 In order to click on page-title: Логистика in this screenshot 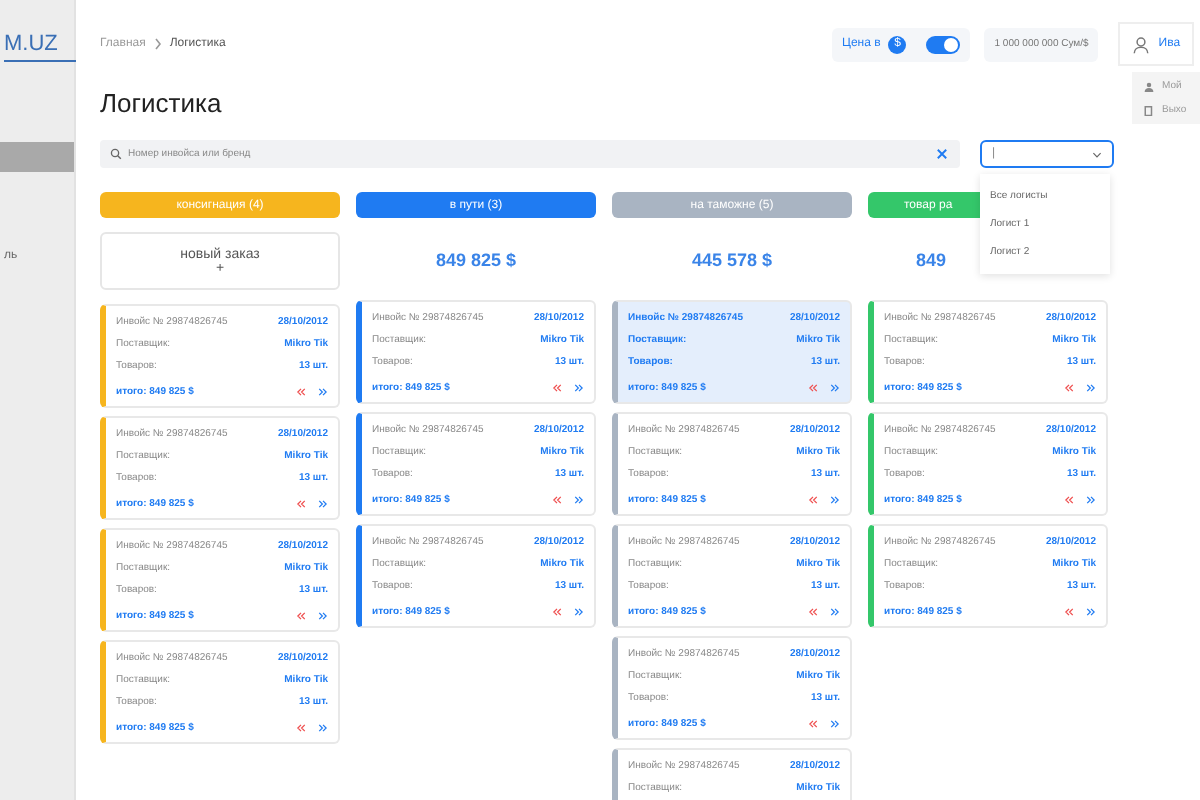, I will do `click(161, 105)`.